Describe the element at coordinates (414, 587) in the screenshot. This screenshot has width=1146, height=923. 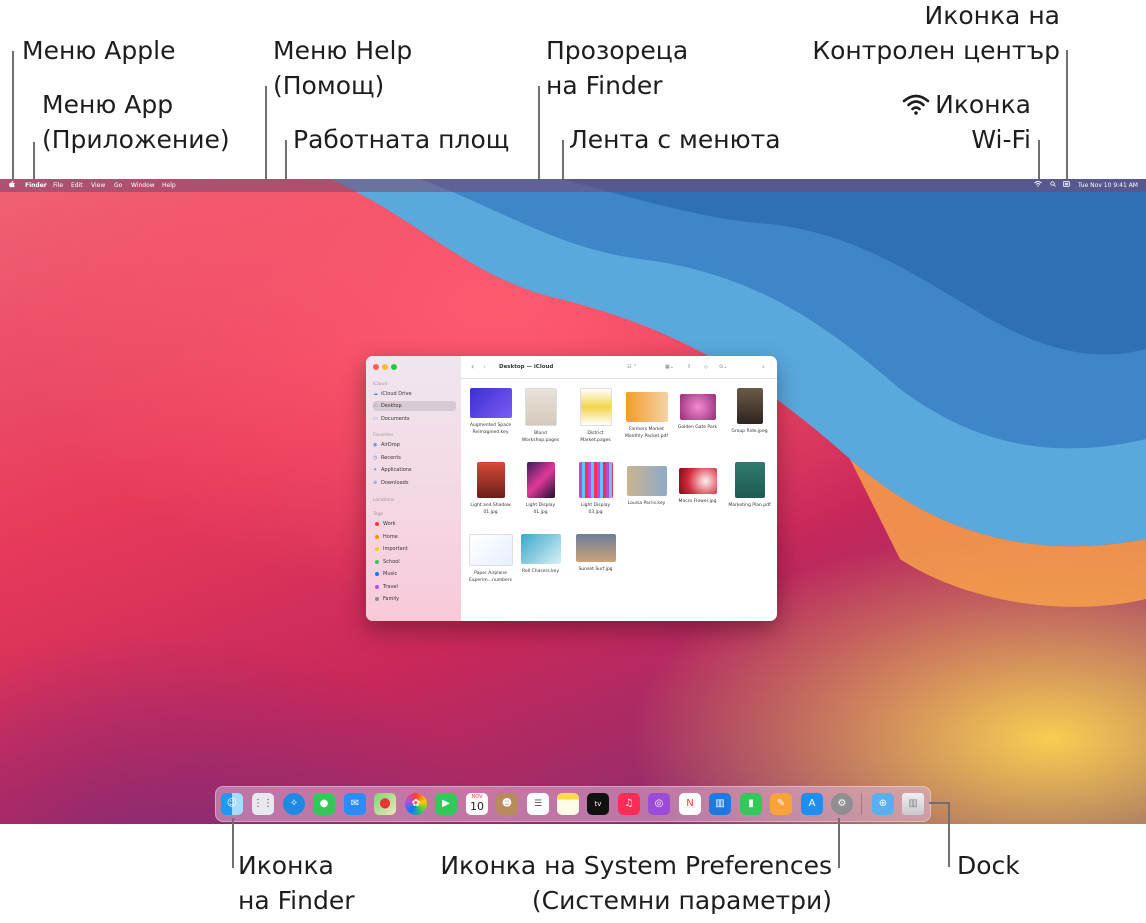
I see `sidebar-tag-travel: Travel` at that location.